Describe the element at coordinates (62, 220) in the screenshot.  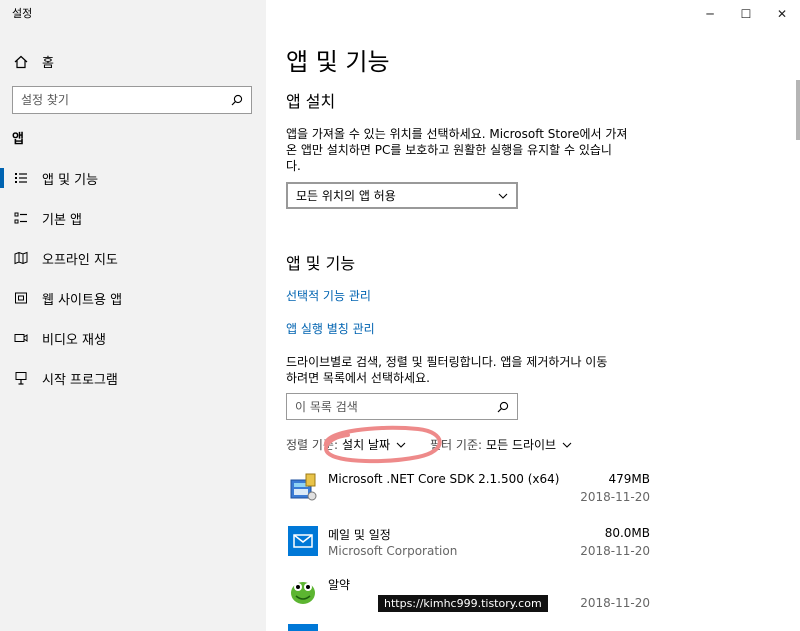
I see `sidebar-item-label: 기본 앱` at that location.